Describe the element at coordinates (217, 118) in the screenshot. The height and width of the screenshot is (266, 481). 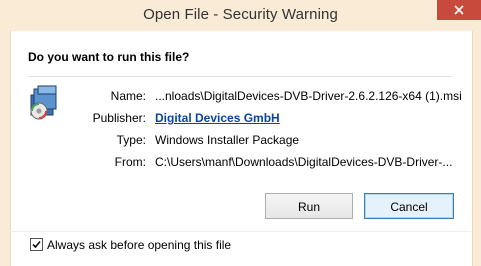
I see `publisher-link: Digital Devices GmbH` at that location.